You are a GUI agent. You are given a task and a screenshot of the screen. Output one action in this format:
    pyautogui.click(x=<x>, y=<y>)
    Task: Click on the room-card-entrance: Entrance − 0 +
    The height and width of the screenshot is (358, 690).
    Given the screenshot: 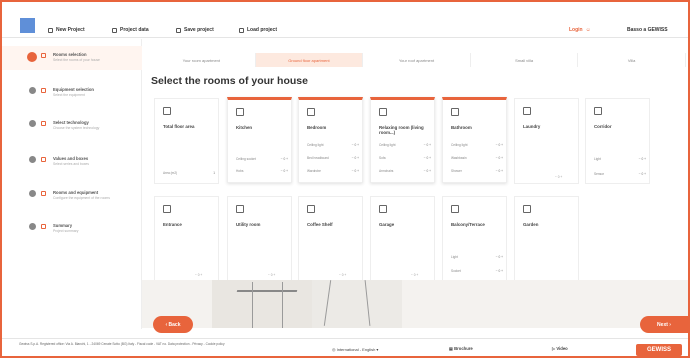 What is the action you would take?
    pyautogui.click(x=186, y=239)
    